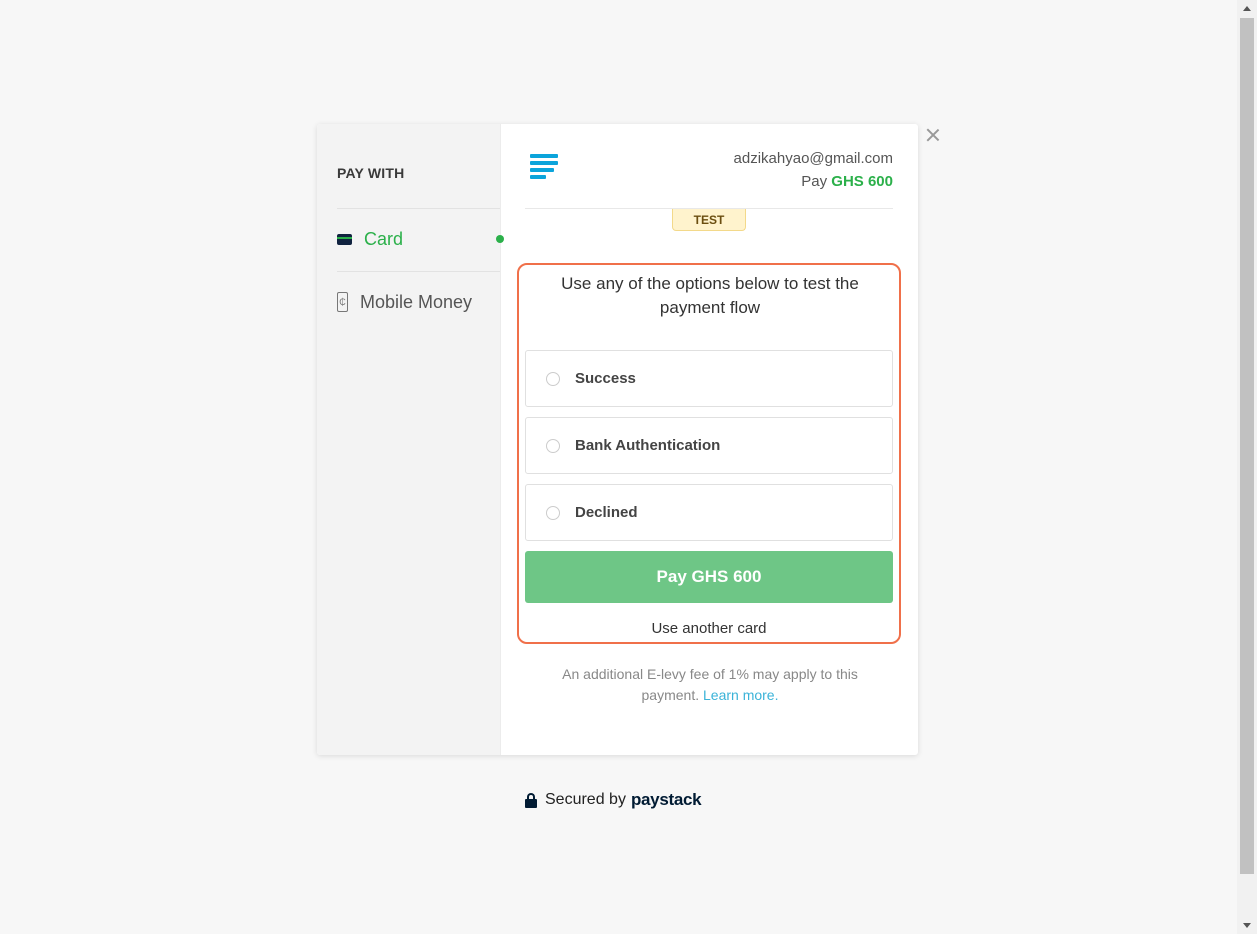 The width and height of the screenshot is (1257, 934). Describe the element at coordinates (709, 220) in the screenshot. I see `test-mode-badge: TEST` at that location.